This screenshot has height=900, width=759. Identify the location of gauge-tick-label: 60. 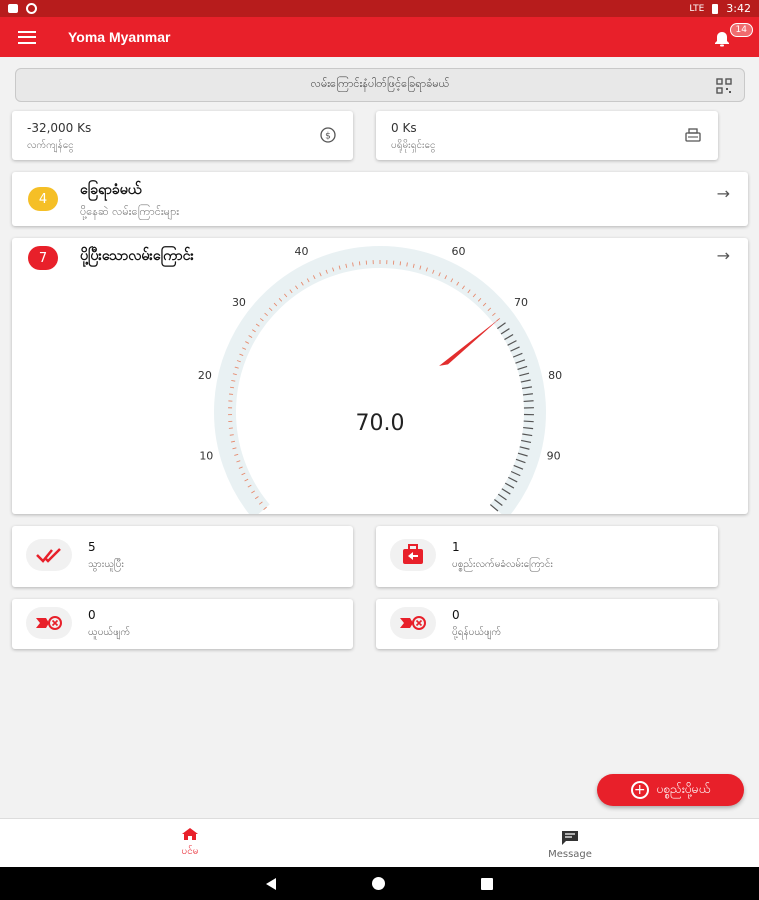
(458, 251).